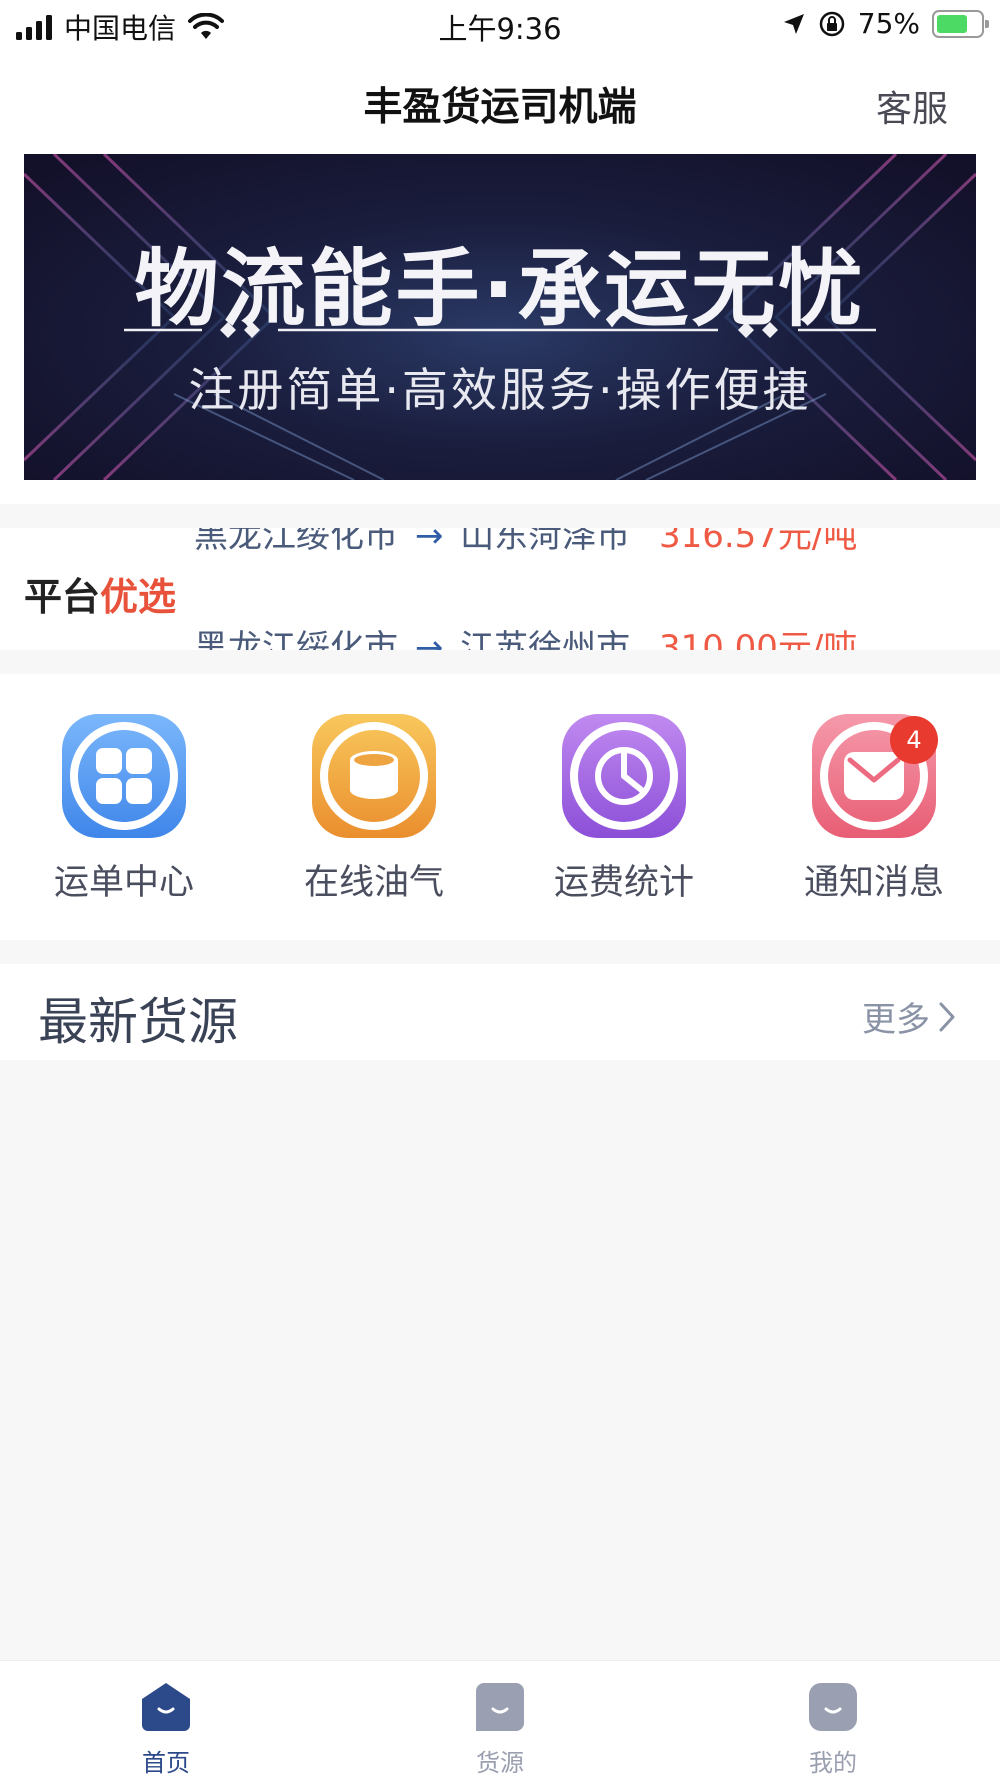 The height and width of the screenshot is (1778, 1000). I want to click on route-destination: 山东菏泽市, so click(545, 542).